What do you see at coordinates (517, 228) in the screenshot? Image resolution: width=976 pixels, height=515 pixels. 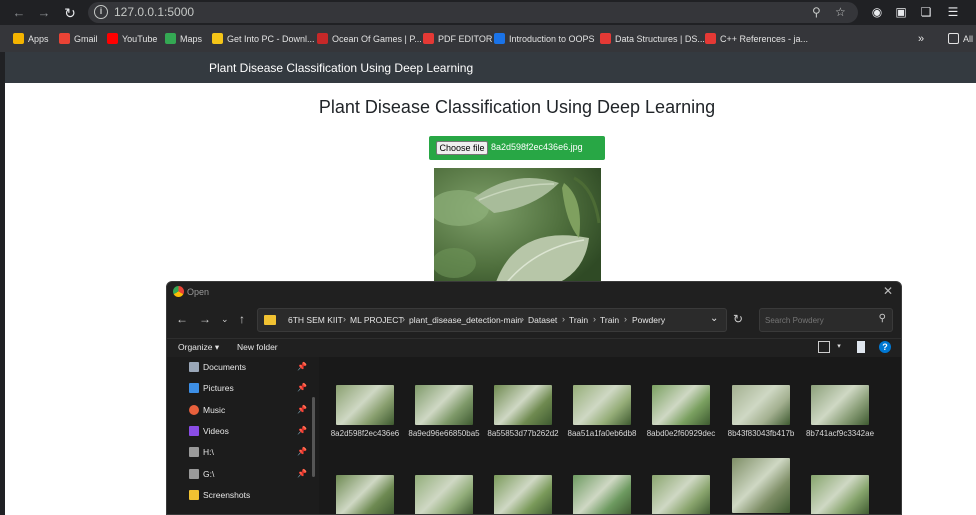 I see `leaf-photo` at bounding box center [517, 228].